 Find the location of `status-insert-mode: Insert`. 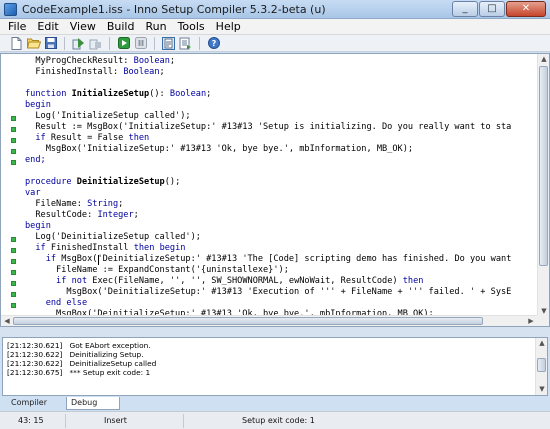

status-insert-mode: Insert is located at coordinates (125, 421).